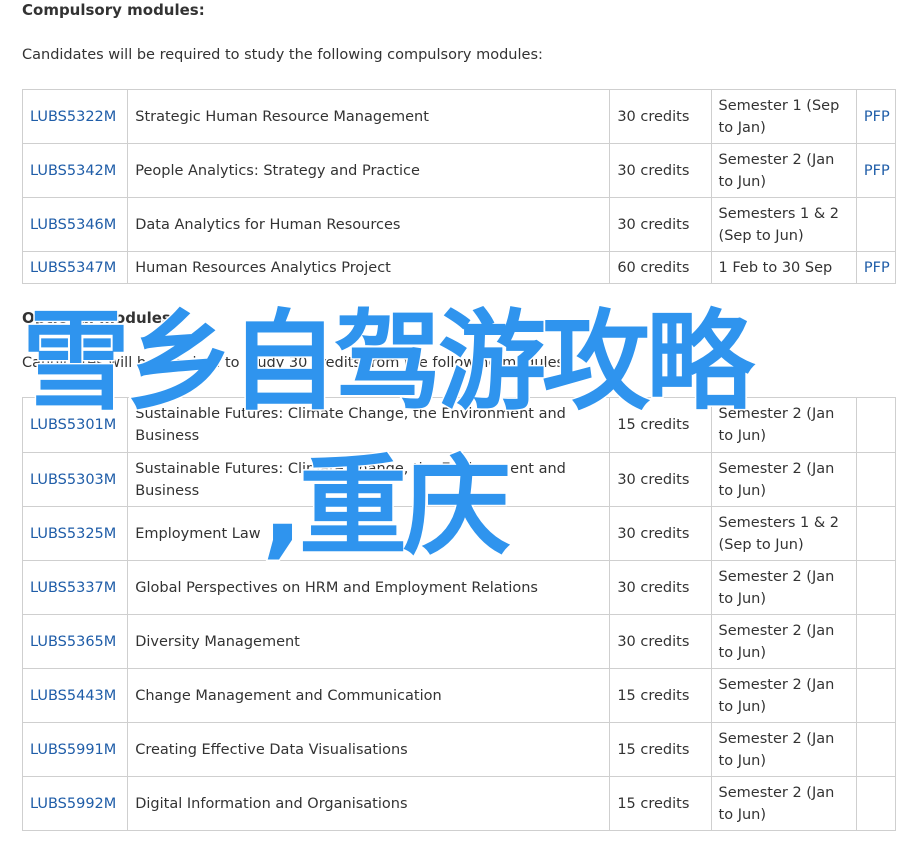  I want to click on module-code-link: LUBS5301M, so click(73, 425).